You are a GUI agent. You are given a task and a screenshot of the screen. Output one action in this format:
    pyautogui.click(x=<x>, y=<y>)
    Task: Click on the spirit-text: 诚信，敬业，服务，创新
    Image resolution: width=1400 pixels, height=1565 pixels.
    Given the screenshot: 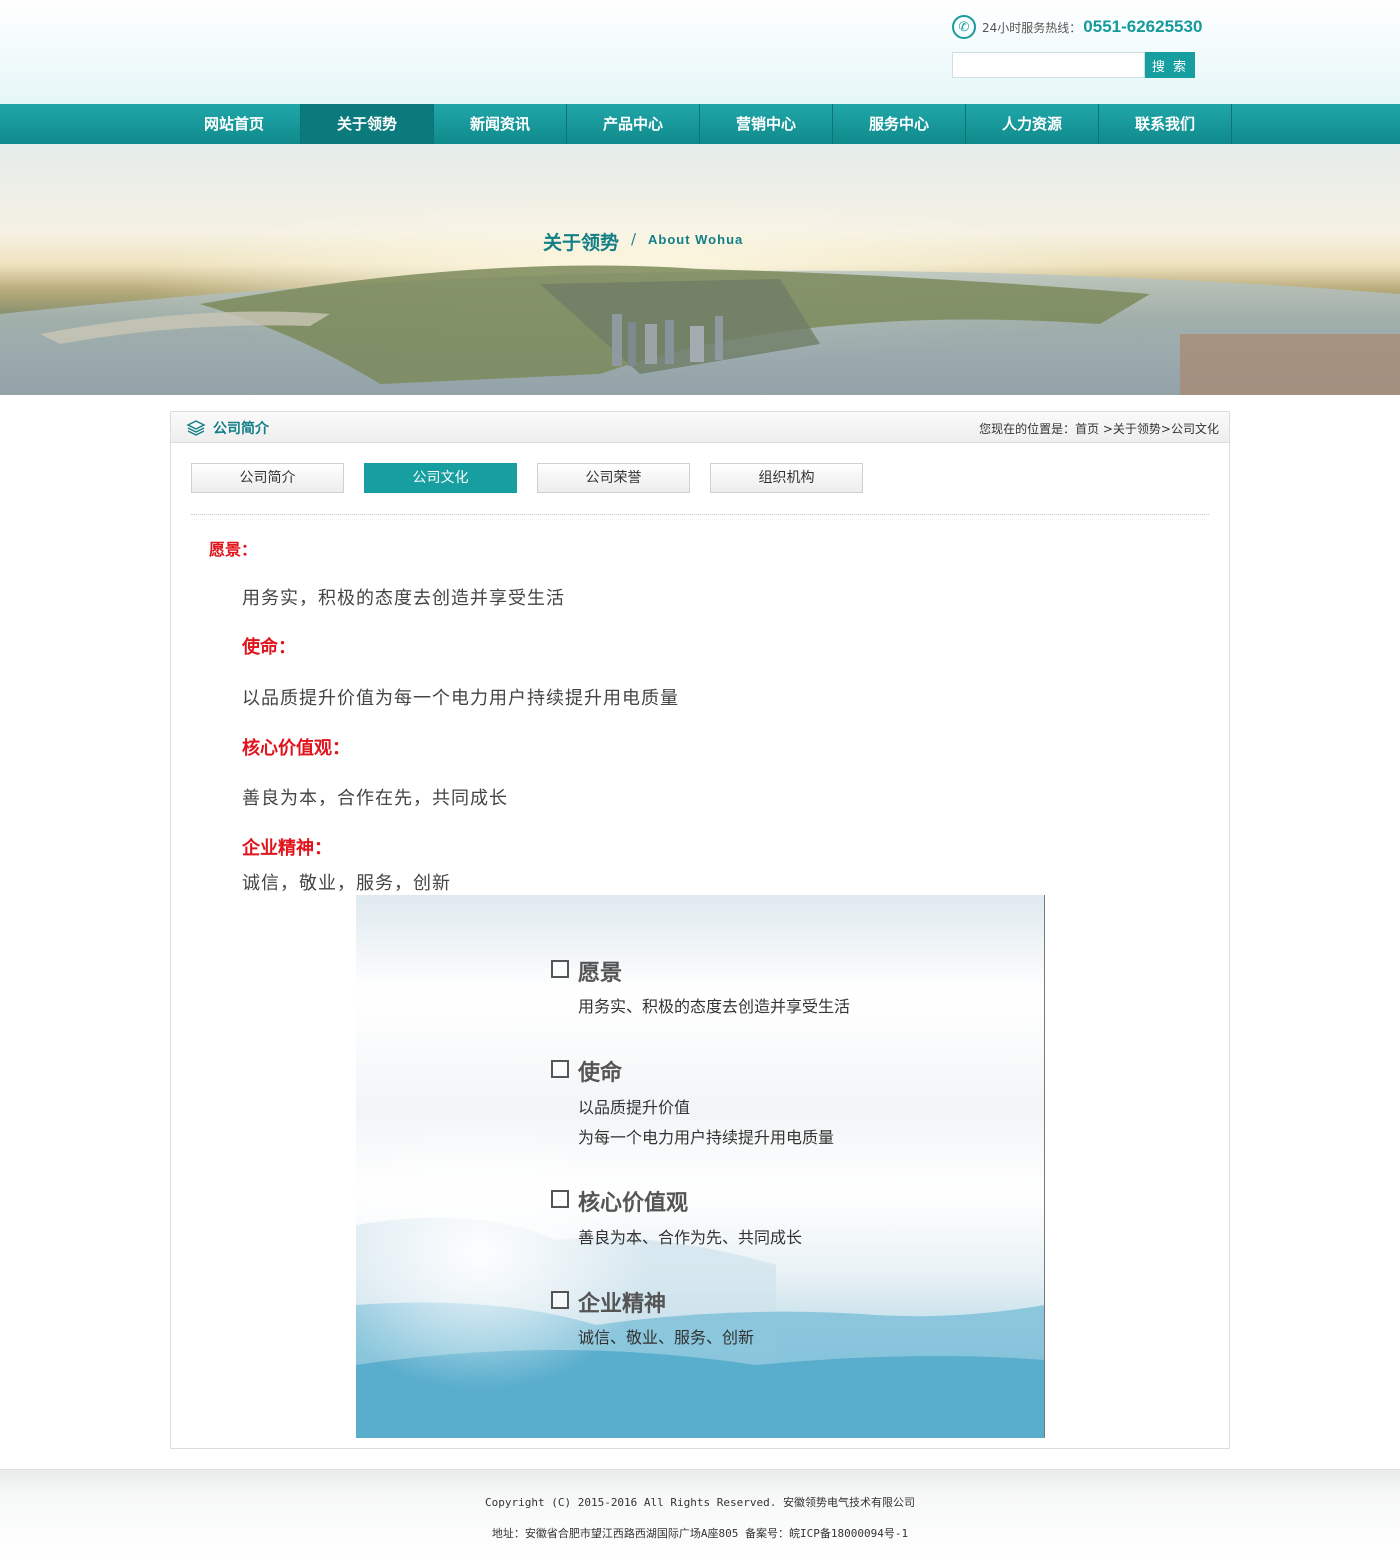 What is the action you would take?
    pyautogui.click(x=346, y=883)
    